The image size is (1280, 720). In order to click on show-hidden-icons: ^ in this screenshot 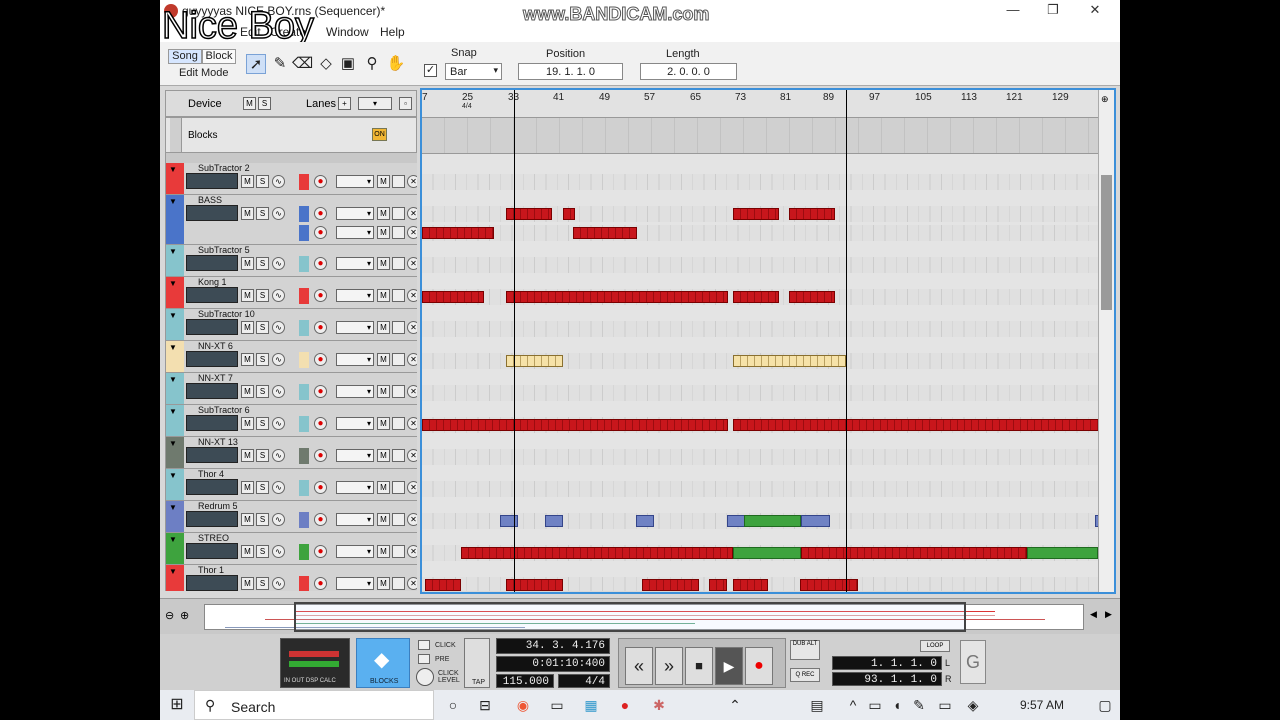, I will do `click(853, 705)`.